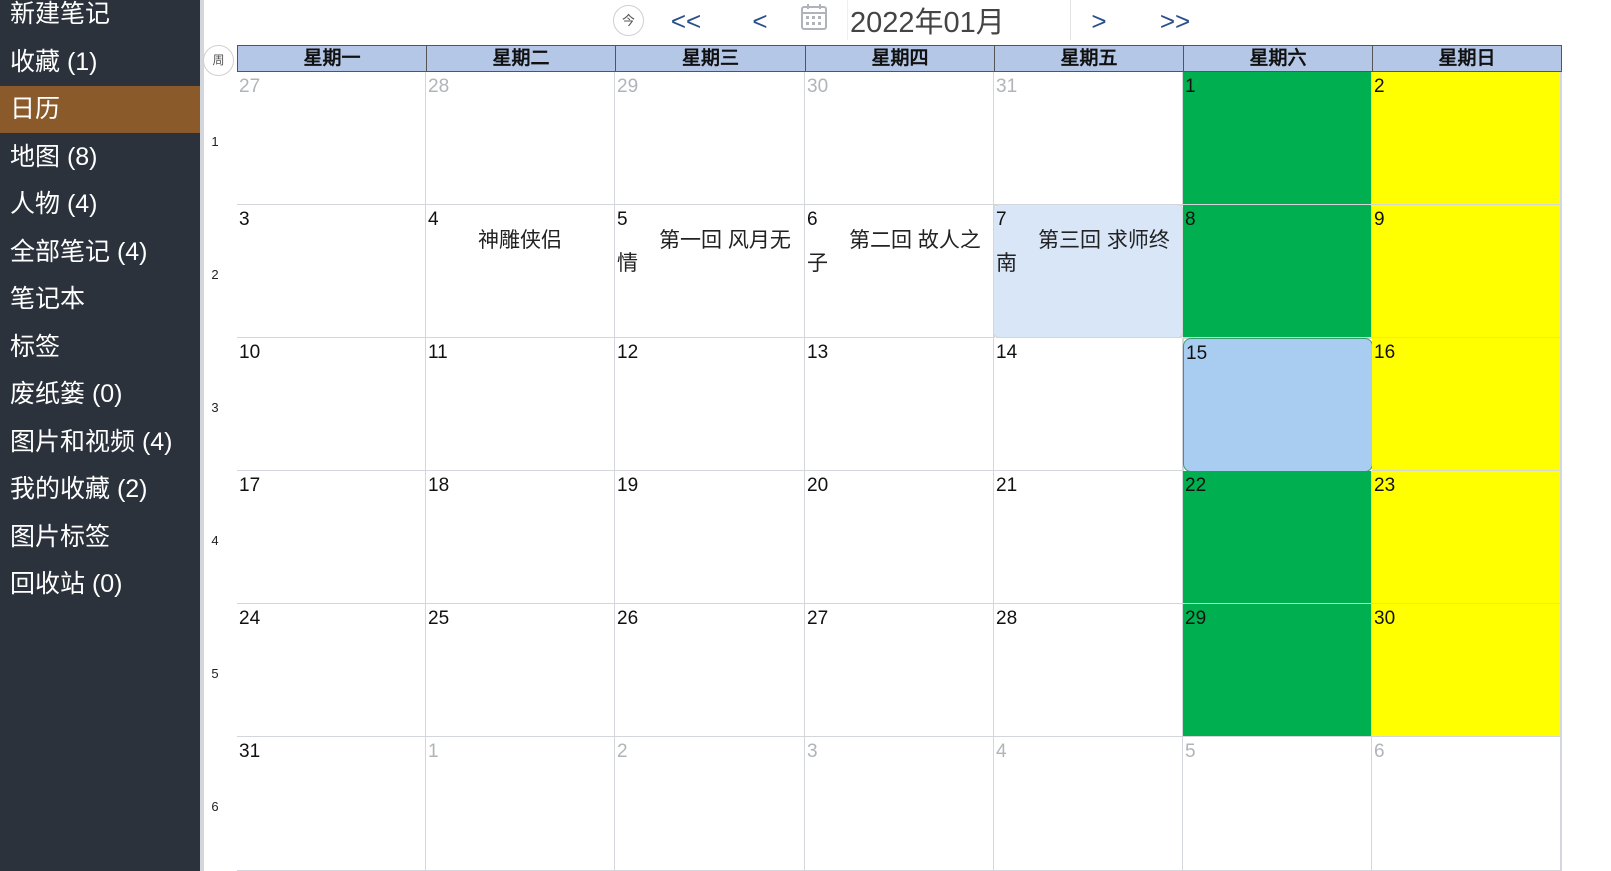 The image size is (1611, 871). What do you see at coordinates (1467, 272) in the screenshot?
I see `day-cell: 9` at bounding box center [1467, 272].